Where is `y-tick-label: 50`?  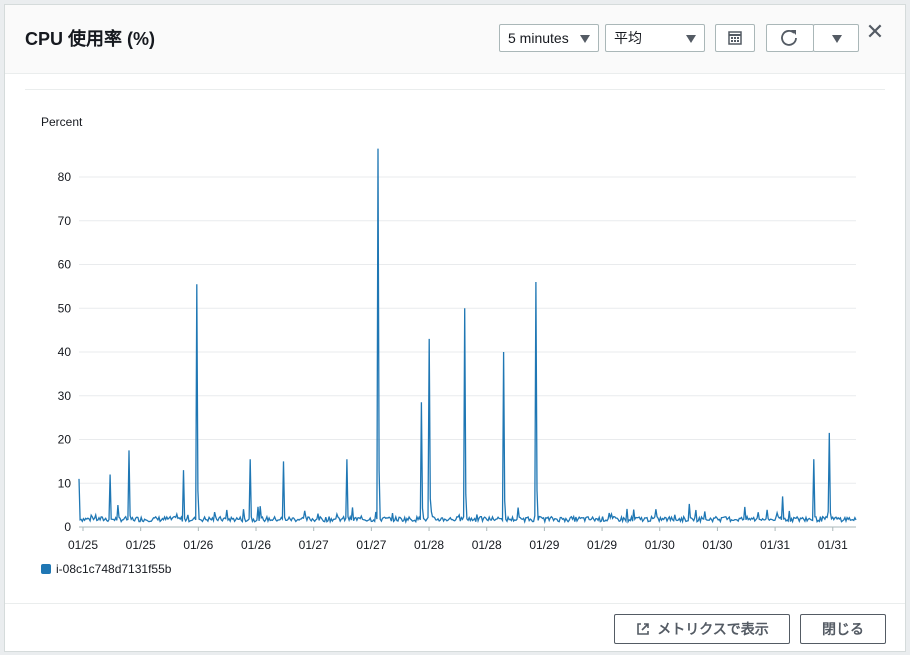
y-tick-label: 50 is located at coordinates (65, 308).